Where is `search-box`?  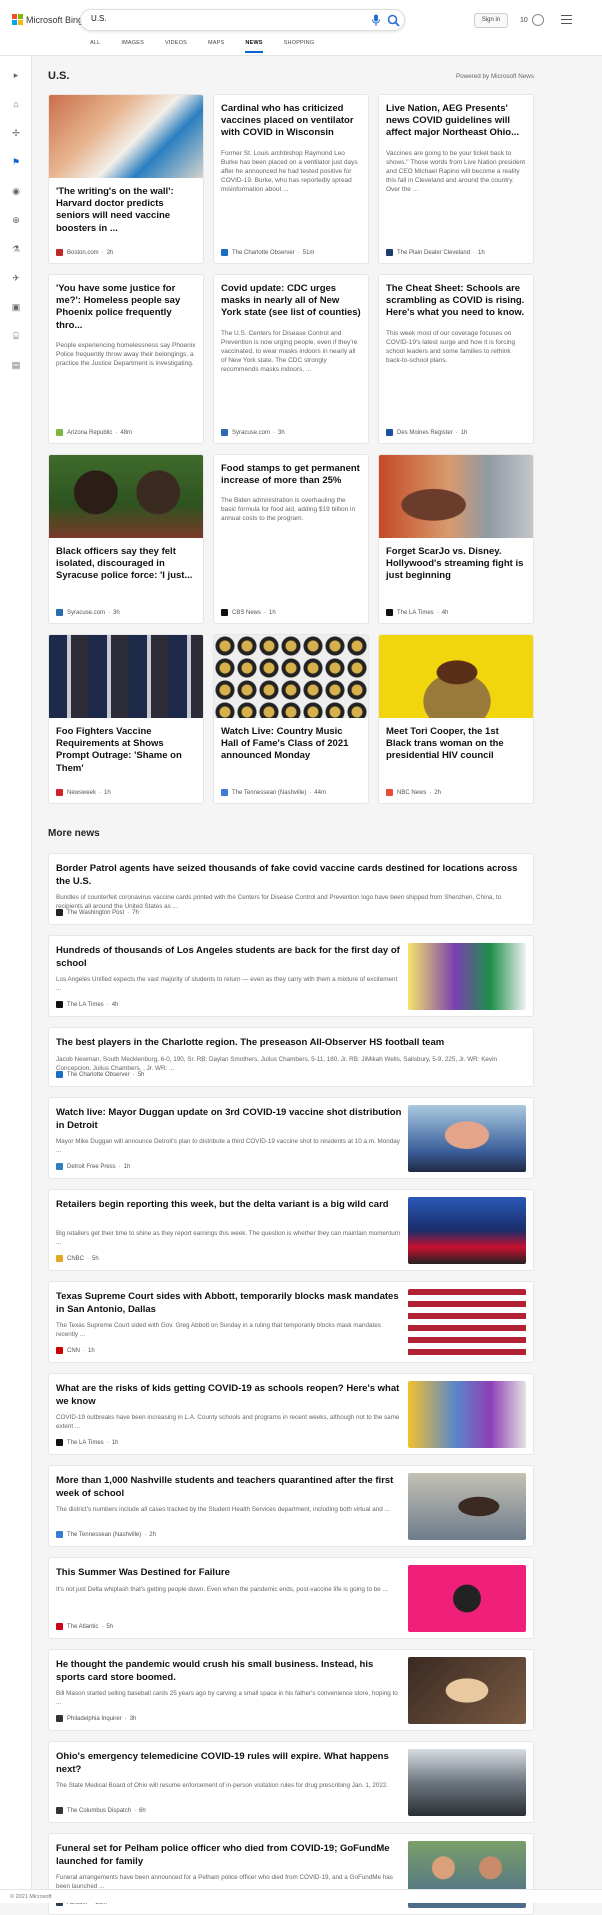
search-box is located at coordinates (242, 20).